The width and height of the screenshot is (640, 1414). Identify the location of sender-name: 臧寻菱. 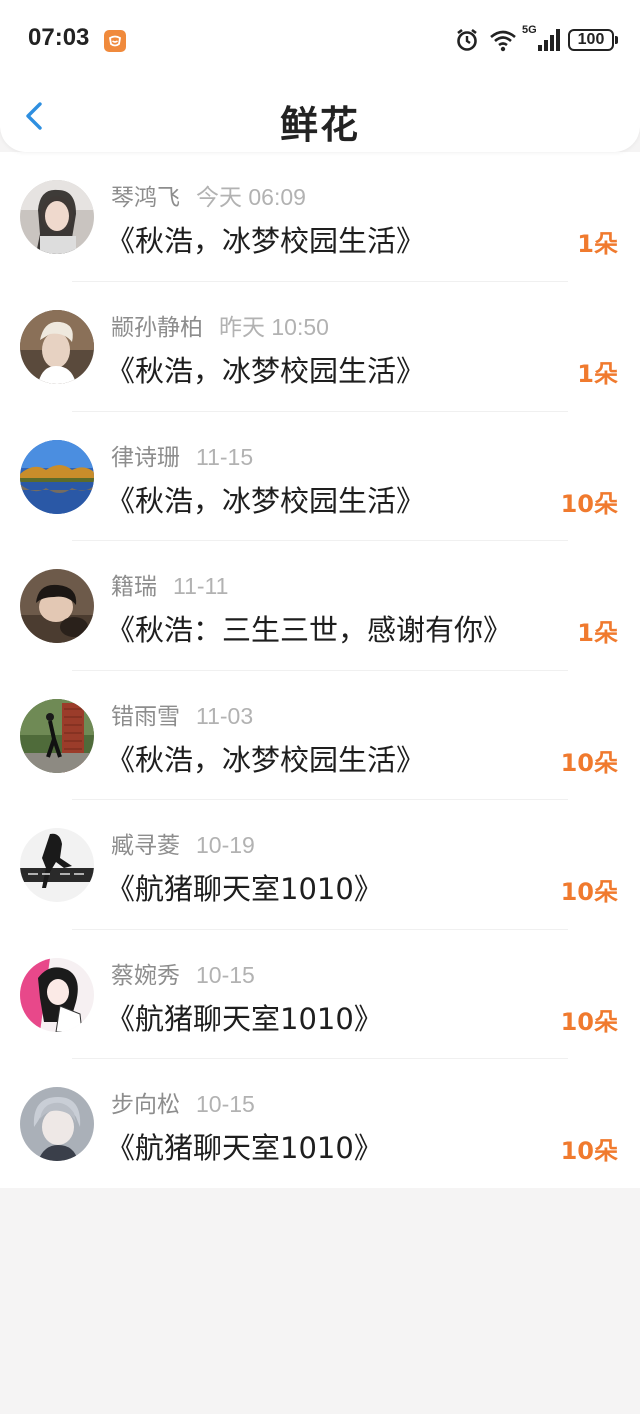
(145, 846).